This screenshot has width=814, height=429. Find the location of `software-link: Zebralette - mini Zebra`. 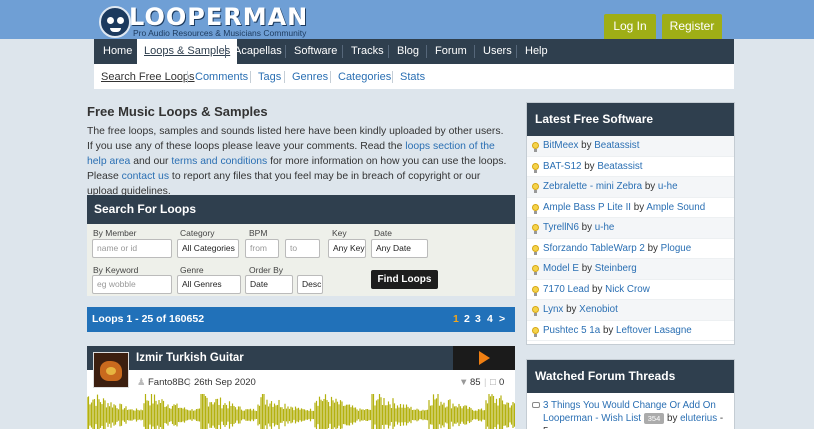

software-link: Zebralette - mini Zebra is located at coordinates (592, 186).